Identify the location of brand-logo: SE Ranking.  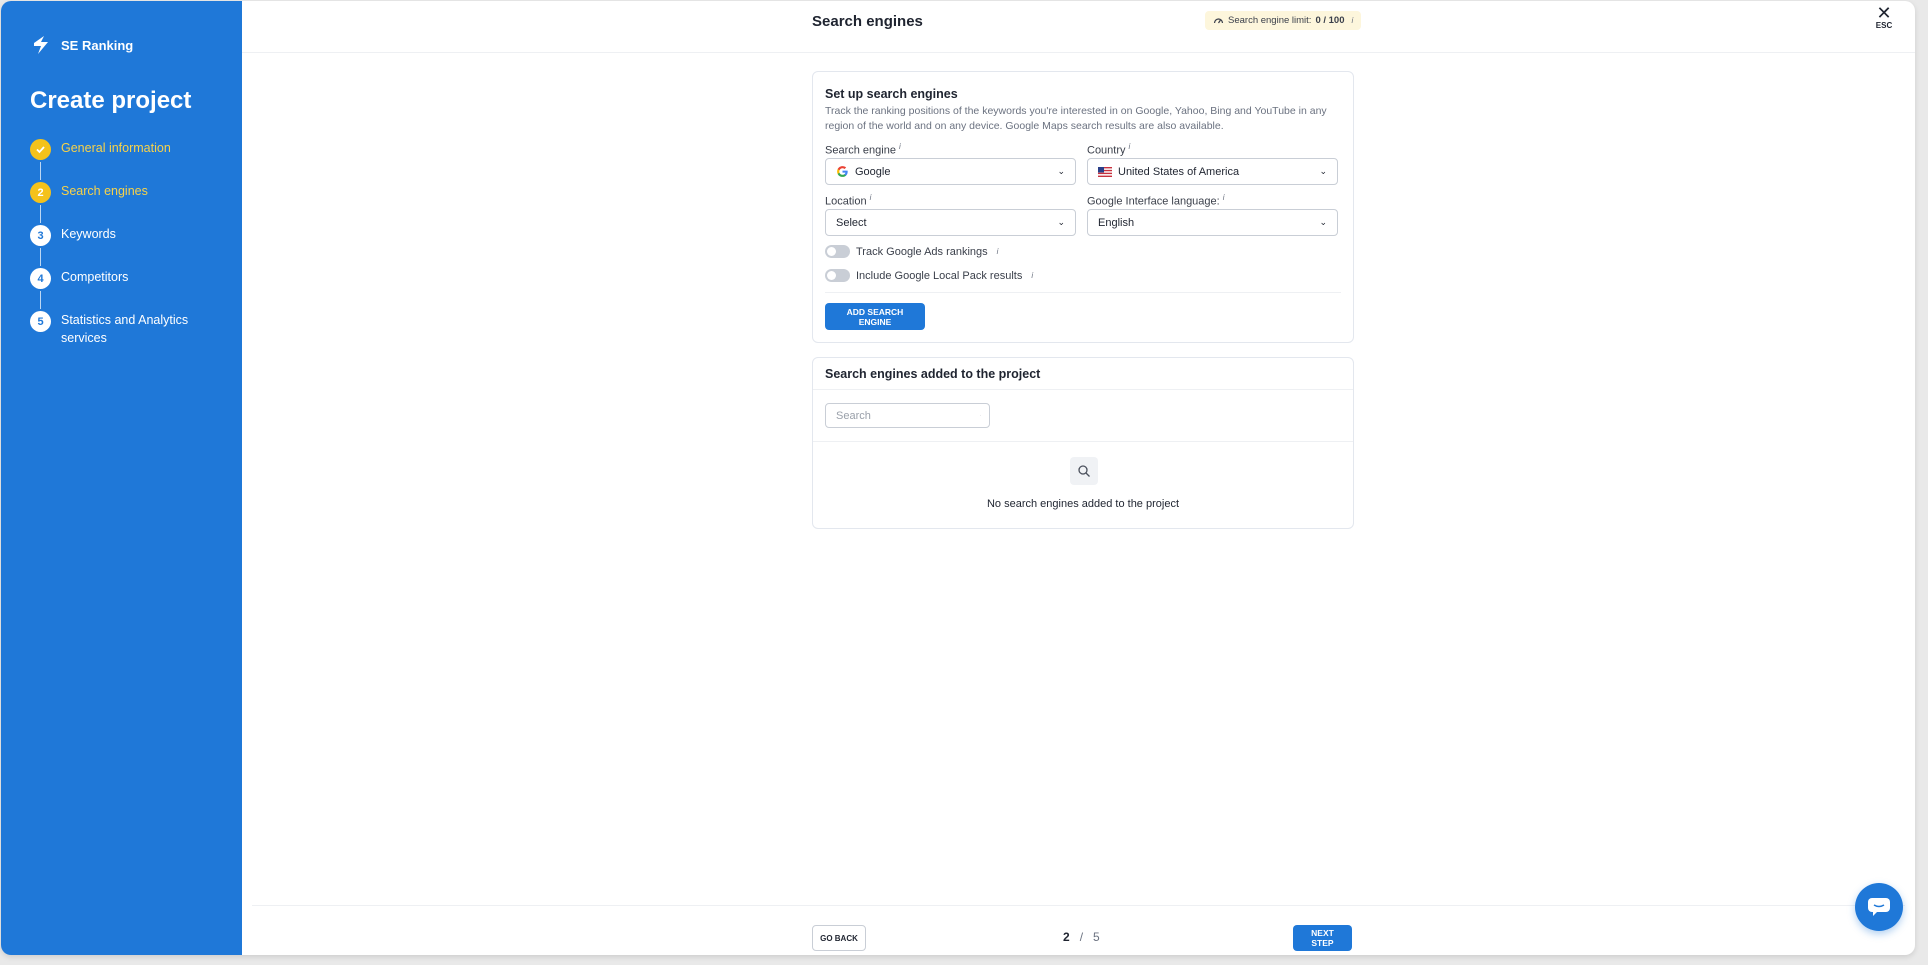
(81, 45).